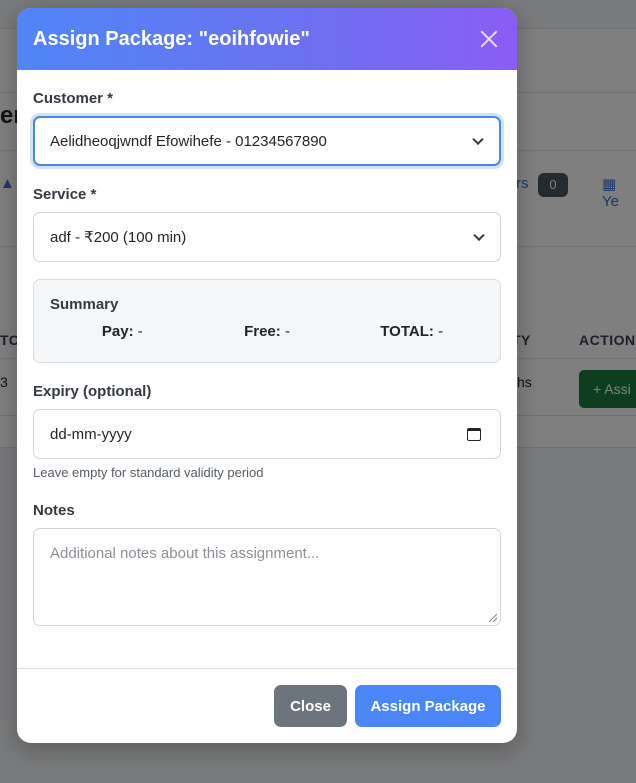 This screenshot has width=636, height=783. What do you see at coordinates (73, 98) in the screenshot?
I see `customer-label: Customer *` at bounding box center [73, 98].